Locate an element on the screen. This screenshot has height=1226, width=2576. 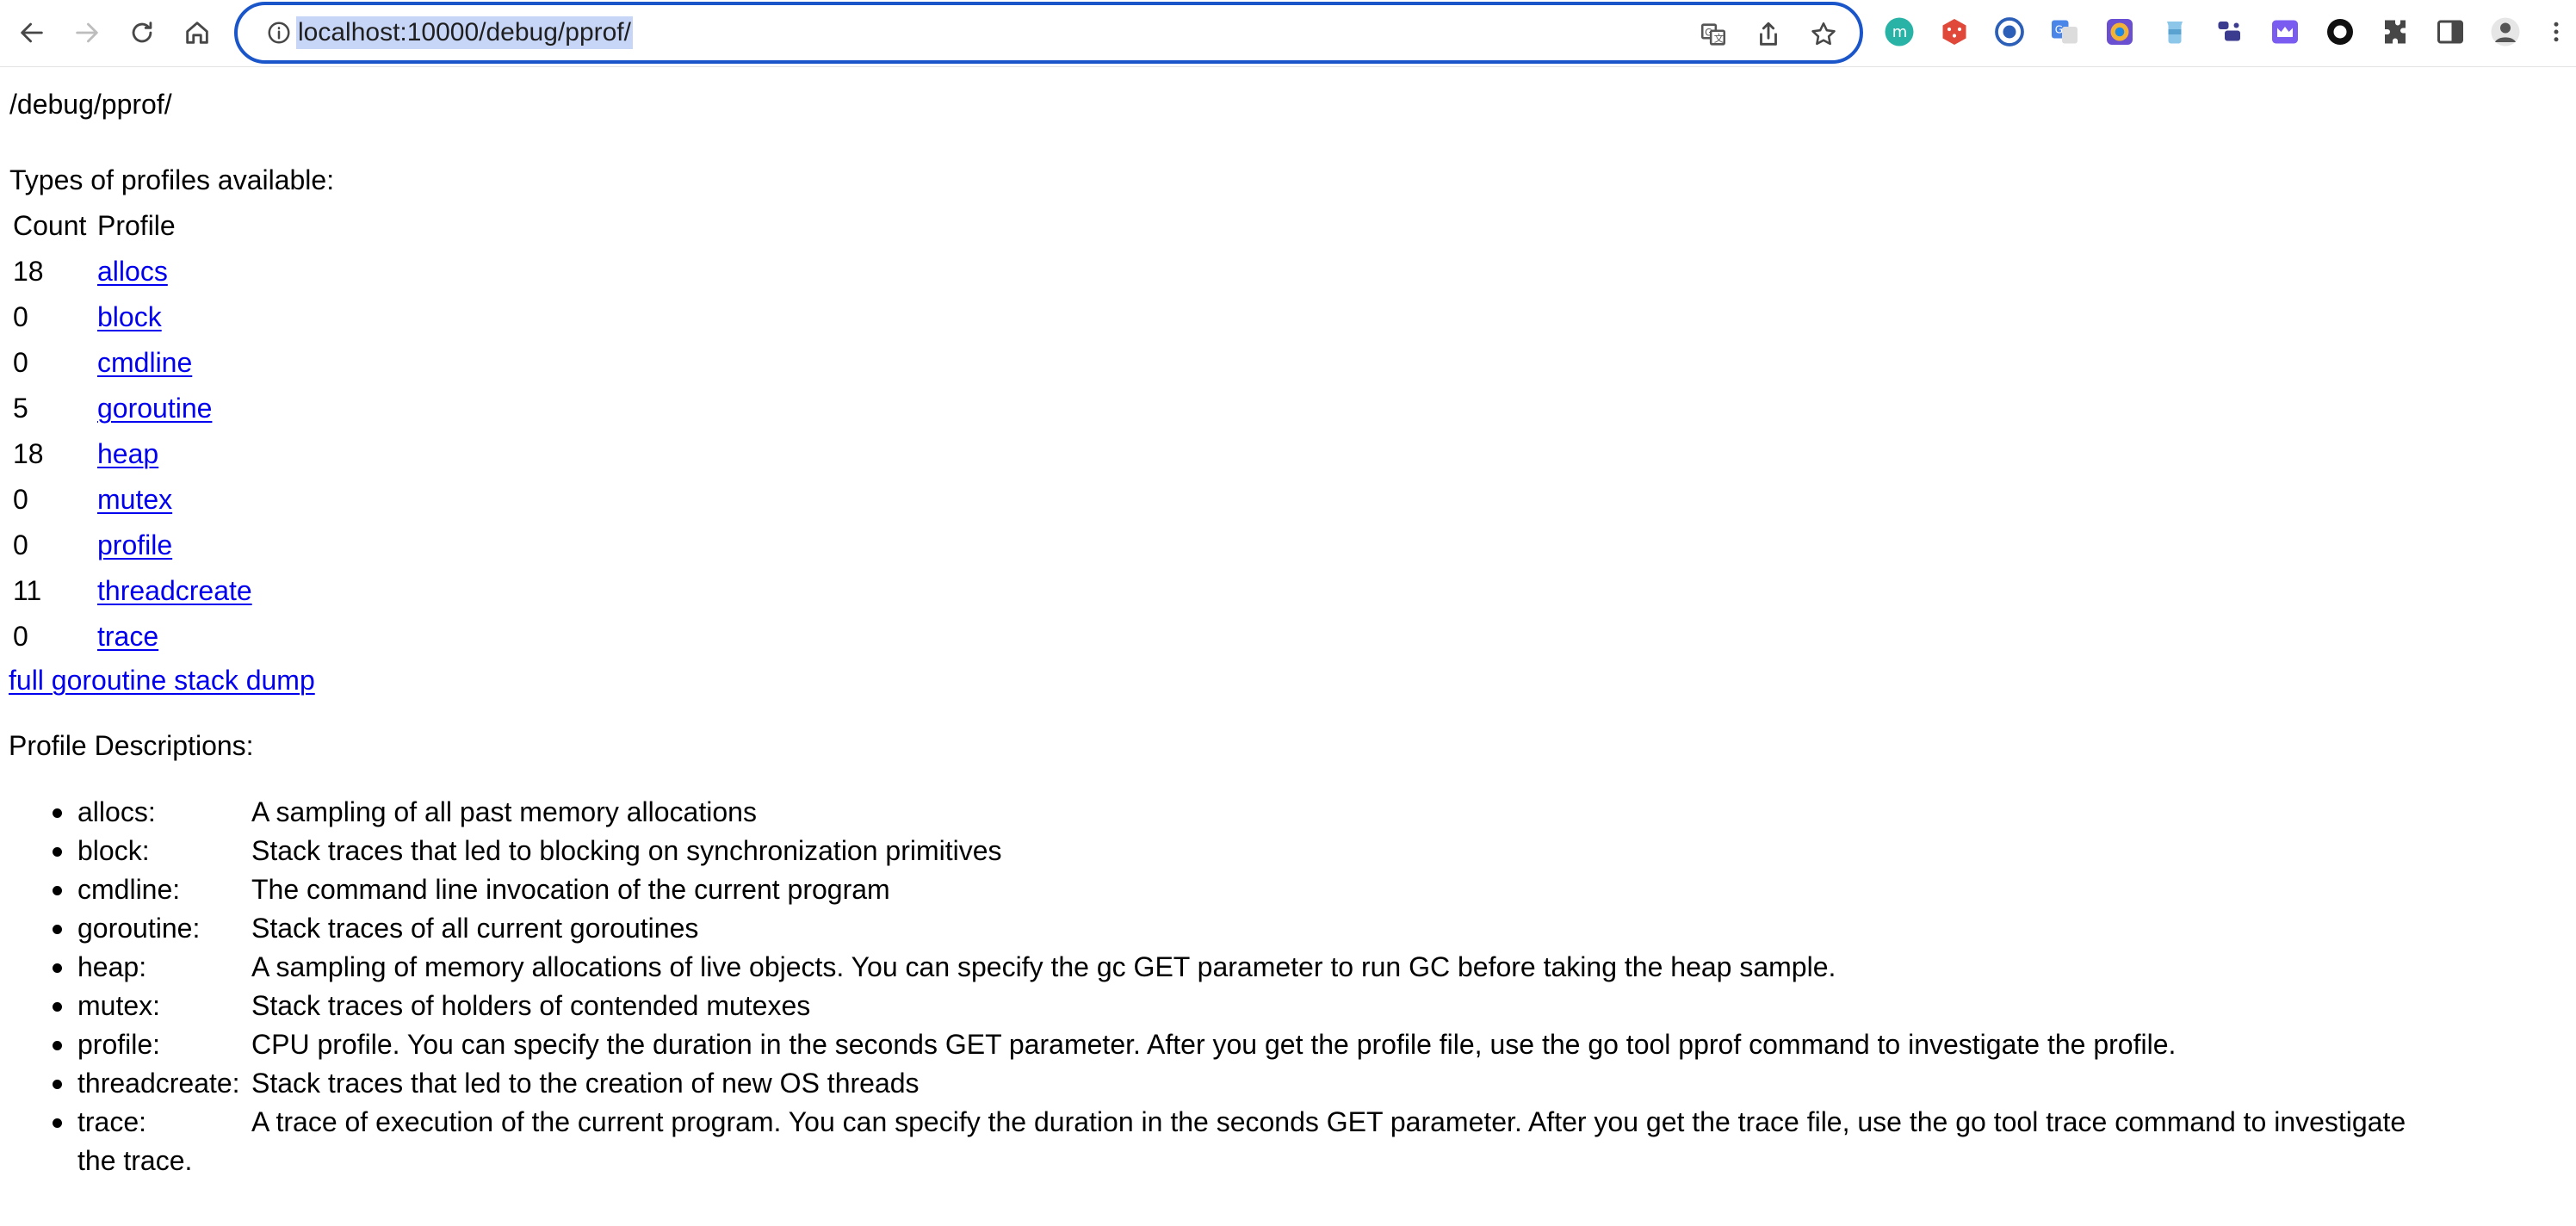
arrow-right-icon is located at coordinates (87, 32).